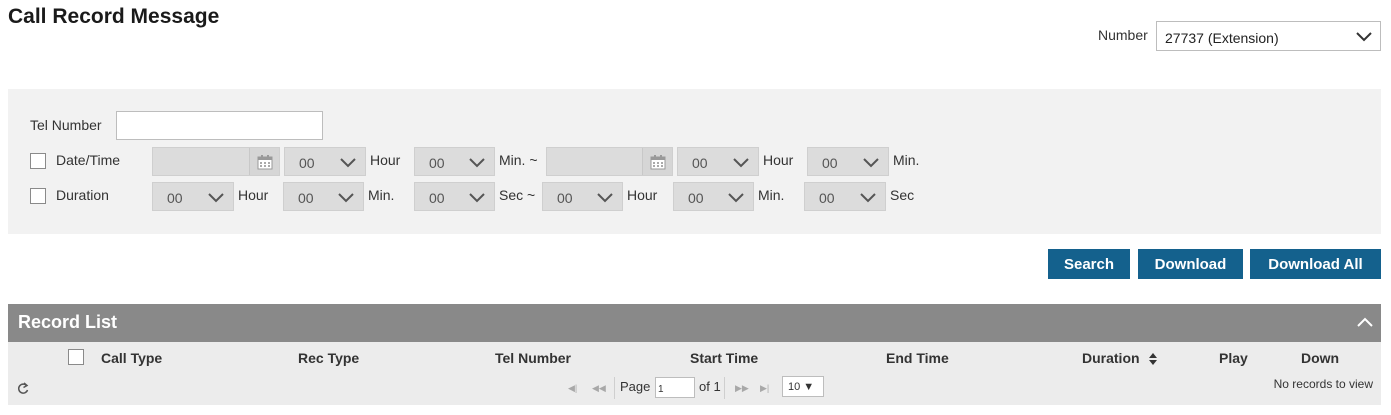 This screenshot has width=1391, height=415. What do you see at coordinates (572, 388) in the screenshot?
I see `first-page-icon: ◀|` at bounding box center [572, 388].